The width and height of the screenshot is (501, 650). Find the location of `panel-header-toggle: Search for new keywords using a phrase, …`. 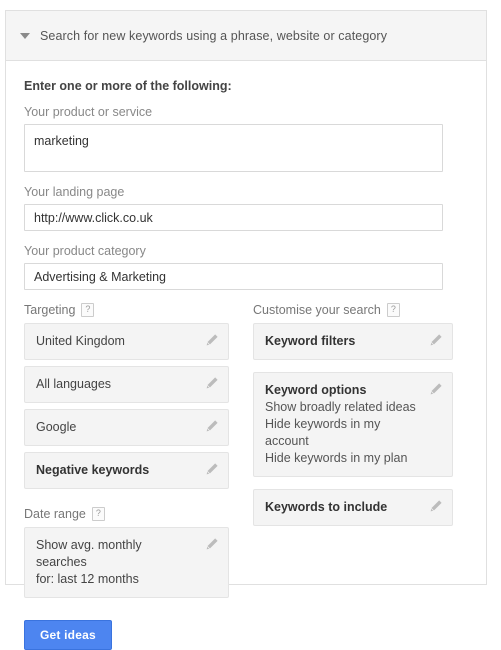

panel-header-toggle: Search for new keywords using a phrase, … is located at coordinates (246, 36).